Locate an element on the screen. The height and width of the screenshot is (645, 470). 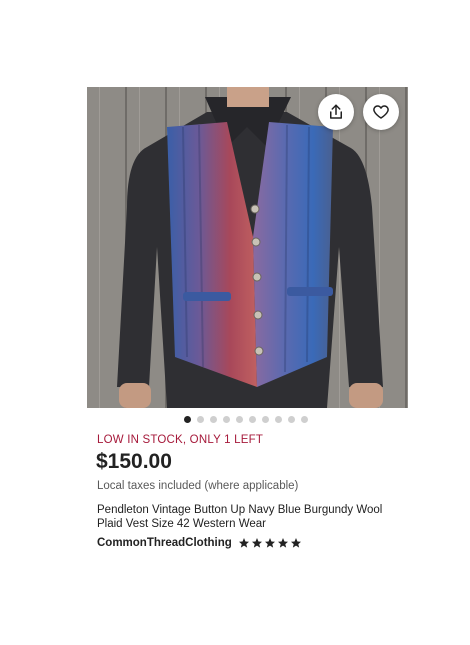
share-button is located at coordinates (336, 112).